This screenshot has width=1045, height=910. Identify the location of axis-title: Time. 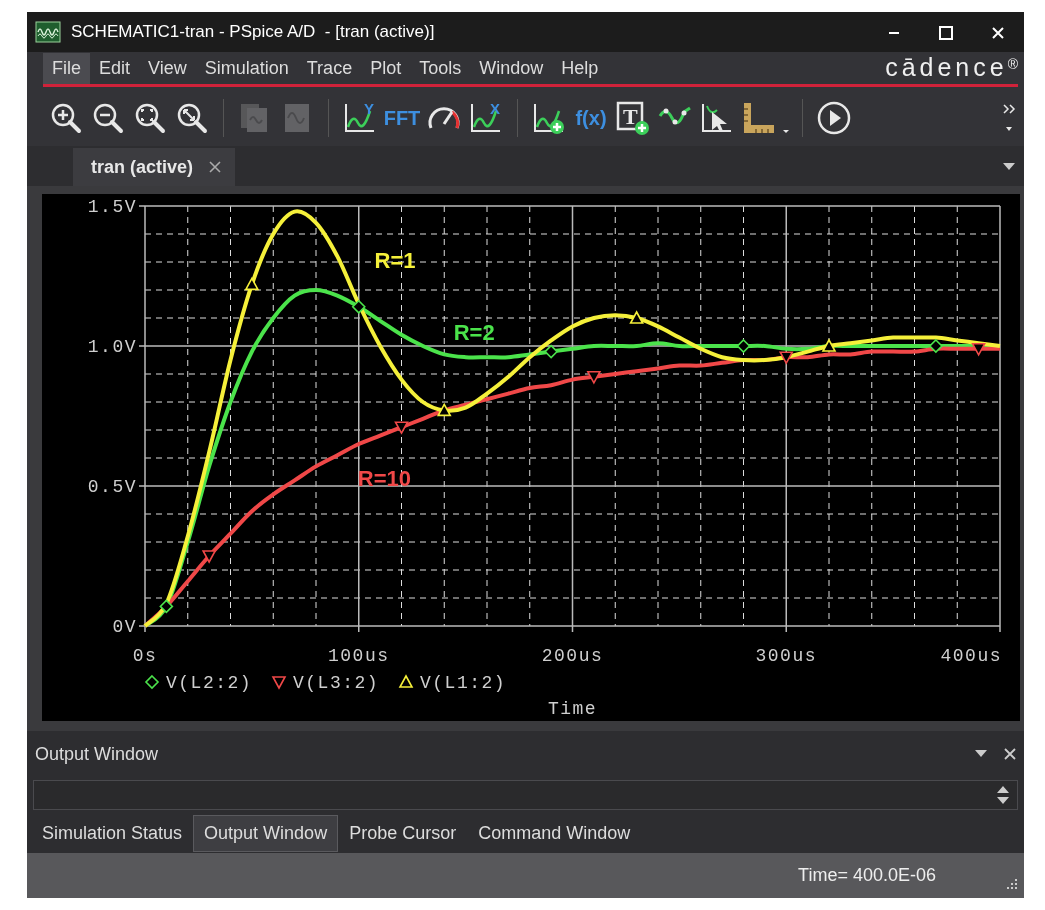
(572, 709).